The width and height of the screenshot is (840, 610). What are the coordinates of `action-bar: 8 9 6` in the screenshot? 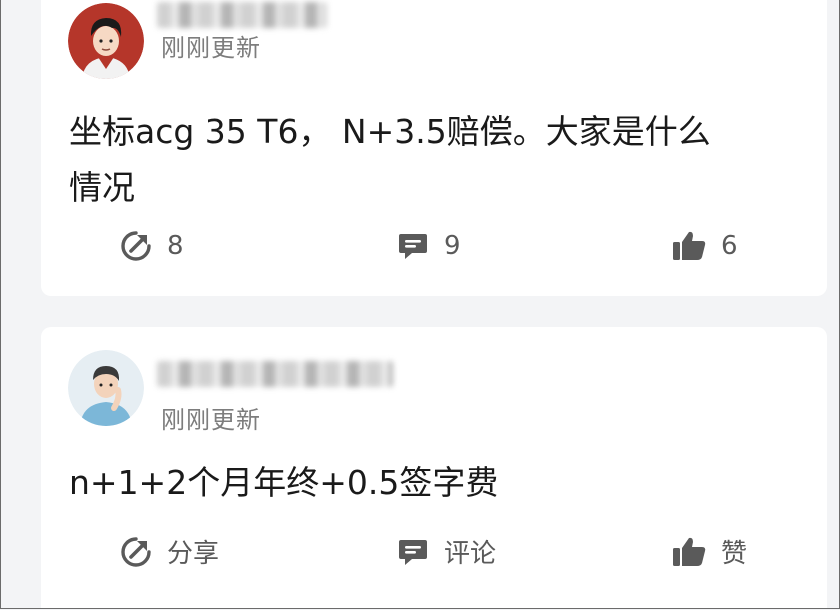 It's located at (434, 249).